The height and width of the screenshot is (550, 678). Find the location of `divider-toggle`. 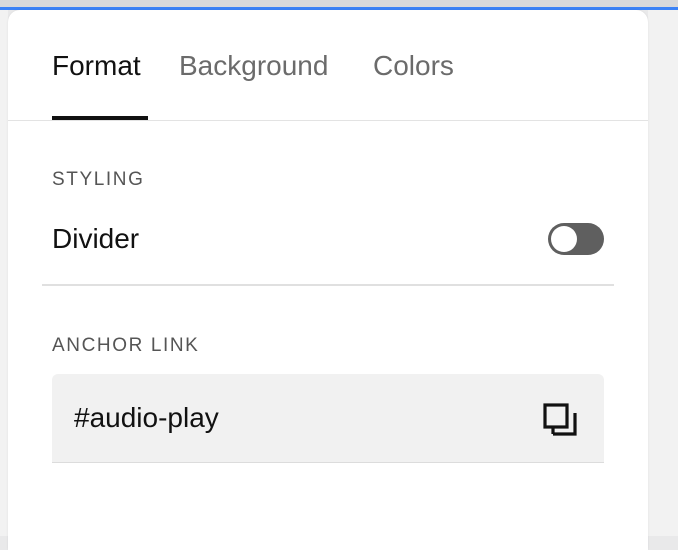

divider-toggle is located at coordinates (576, 239).